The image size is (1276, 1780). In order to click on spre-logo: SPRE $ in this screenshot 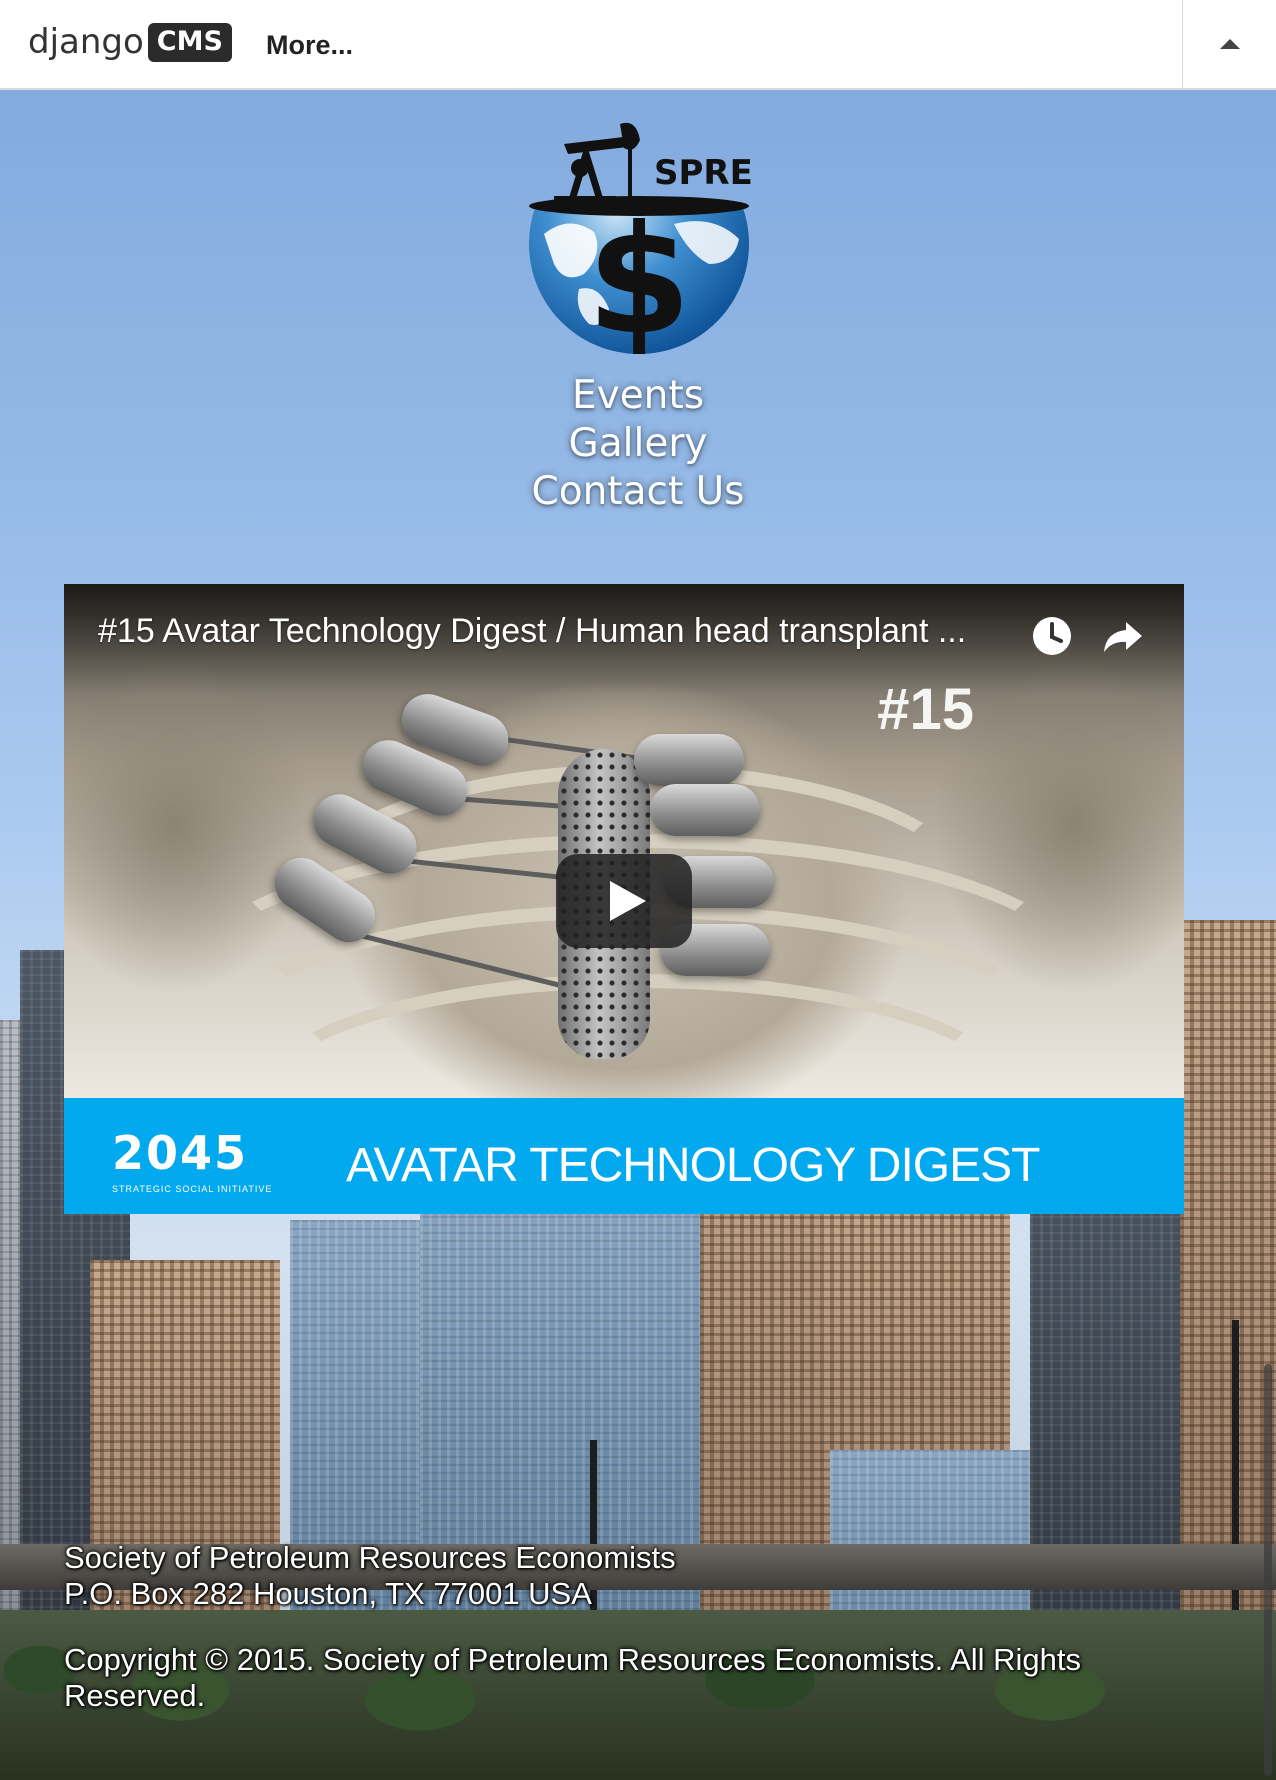, I will do `click(641, 240)`.